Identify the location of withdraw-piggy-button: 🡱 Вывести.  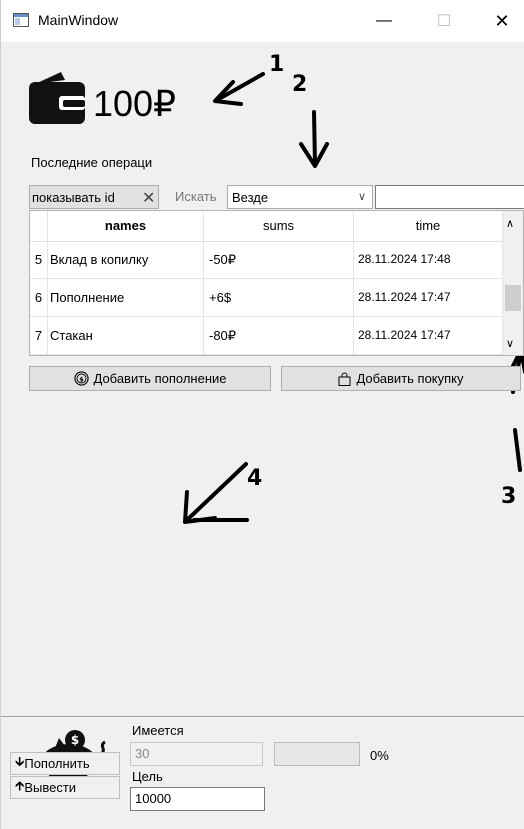
(65, 787).